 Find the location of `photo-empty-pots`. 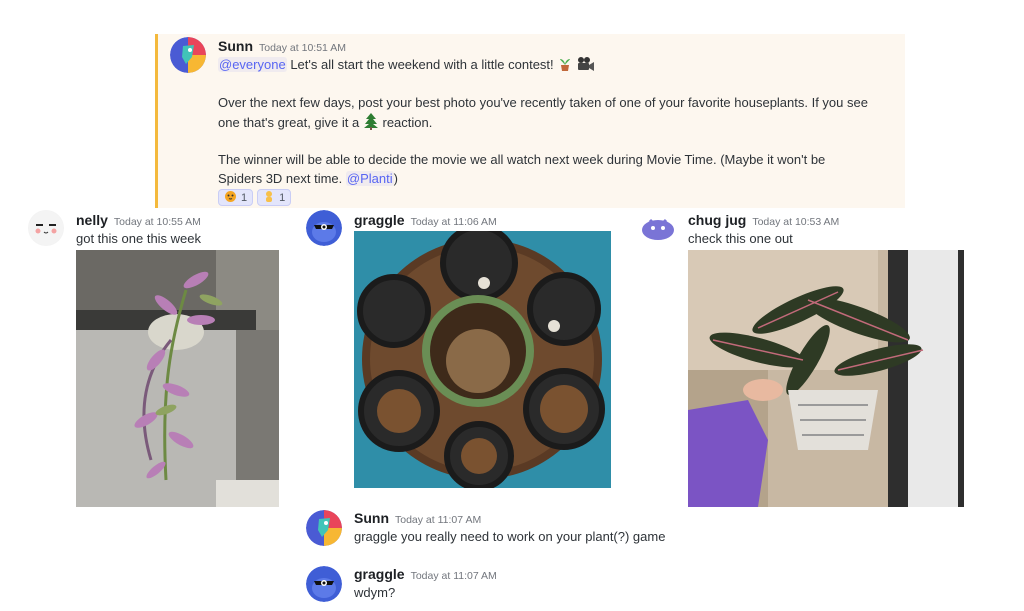

photo-empty-pots is located at coordinates (482, 359).